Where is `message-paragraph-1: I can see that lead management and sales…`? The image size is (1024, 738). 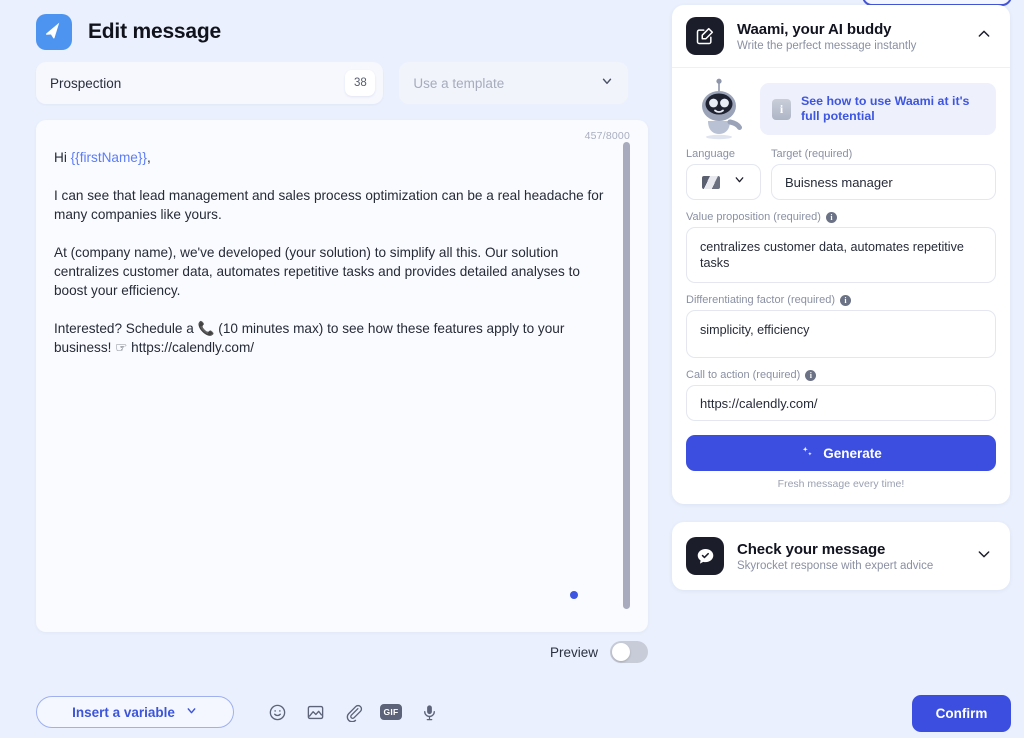
message-paragraph-1: I can see that lead management and sales… is located at coordinates (329, 205).